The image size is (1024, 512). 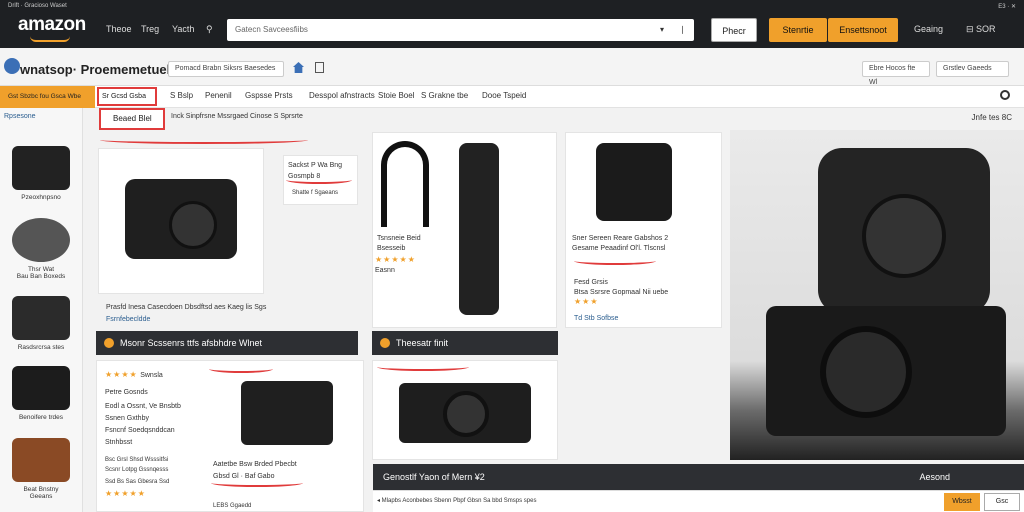 What do you see at coordinates (41, 240) in the screenshot?
I see `round-case-image` at bounding box center [41, 240].